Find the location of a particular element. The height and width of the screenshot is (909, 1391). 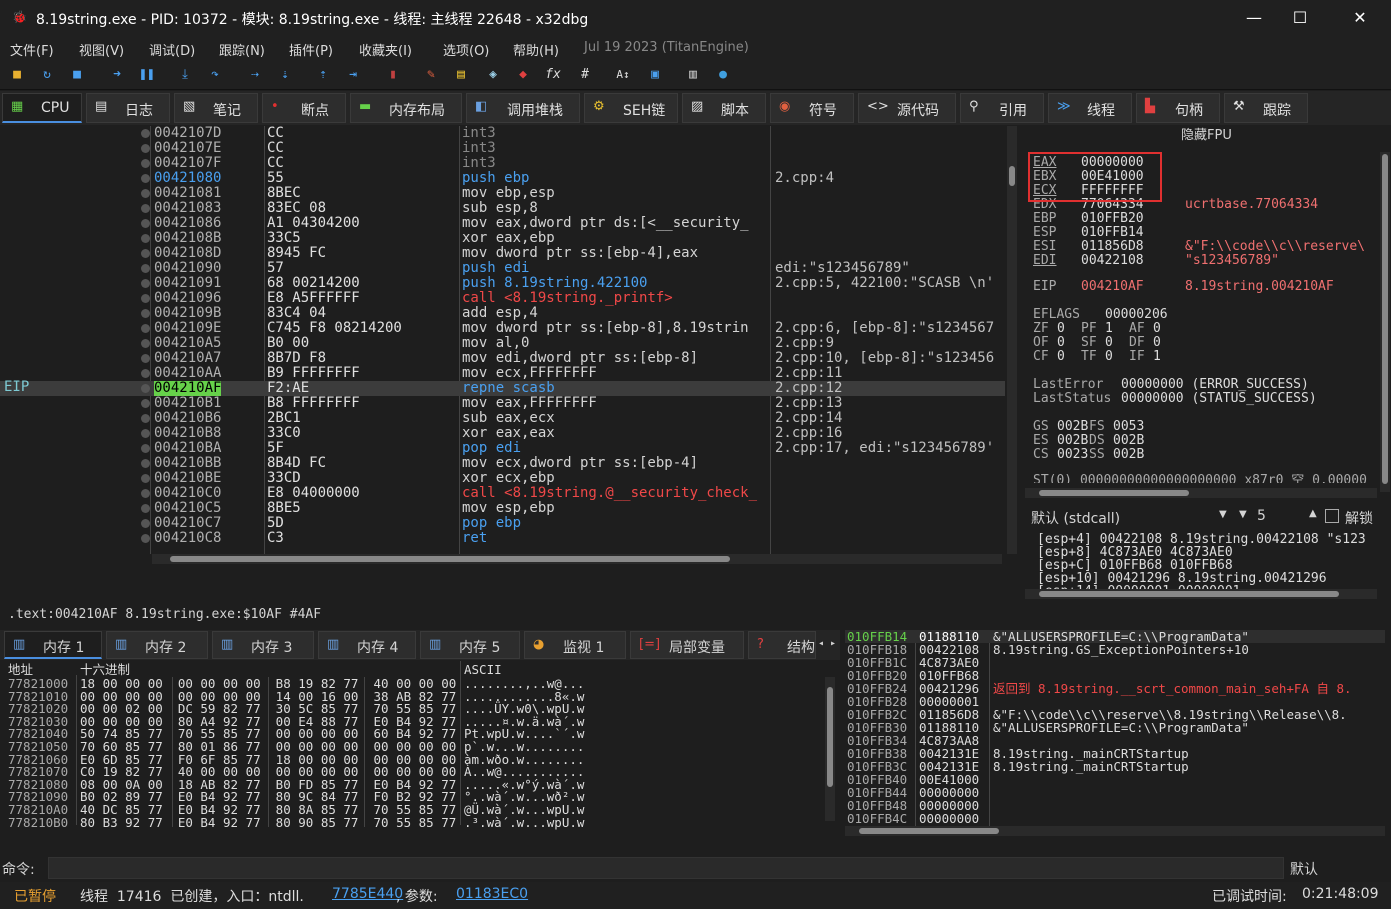

regs-vscroll is located at coordinates (1385, 322).